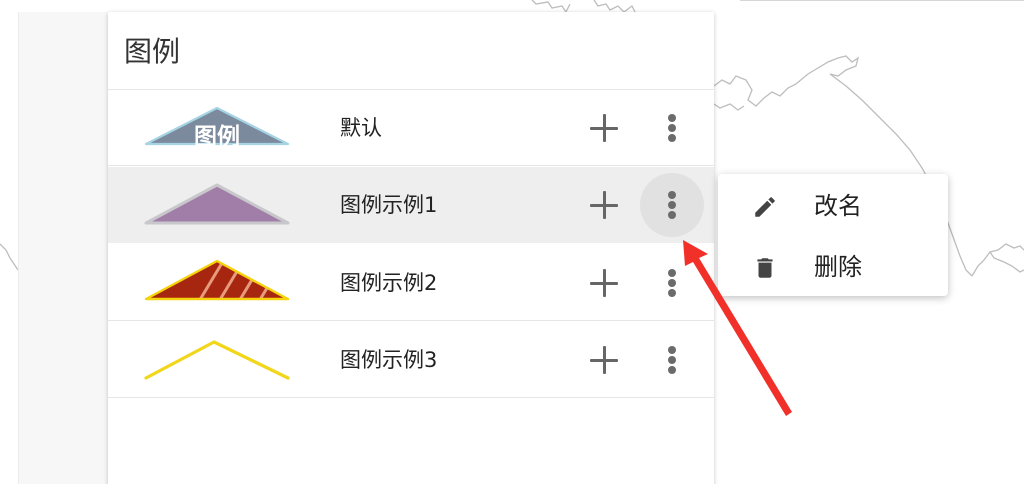 The width and height of the screenshot is (1024, 484). What do you see at coordinates (64, 248) in the screenshot?
I see `side-strip` at bounding box center [64, 248].